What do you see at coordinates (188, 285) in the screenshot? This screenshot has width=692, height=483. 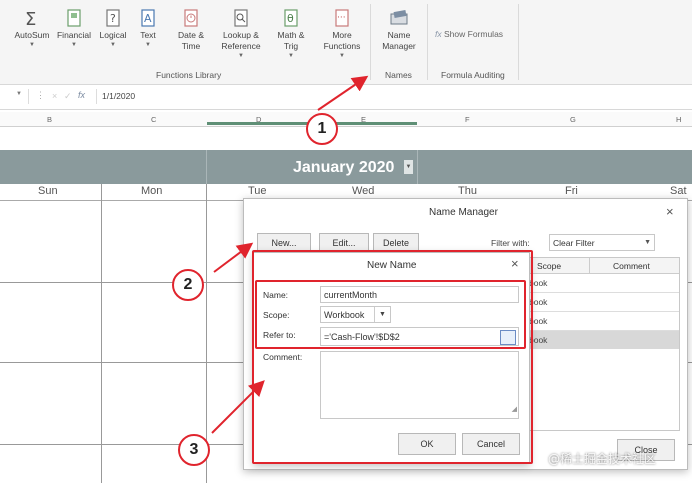 I see `annotation-step-2: 2` at bounding box center [188, 285].